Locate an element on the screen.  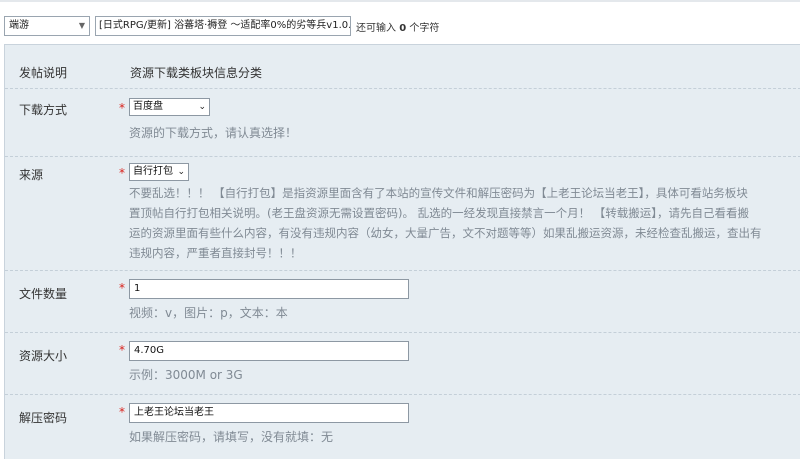
top-divider is located at coordinates (400, 1).